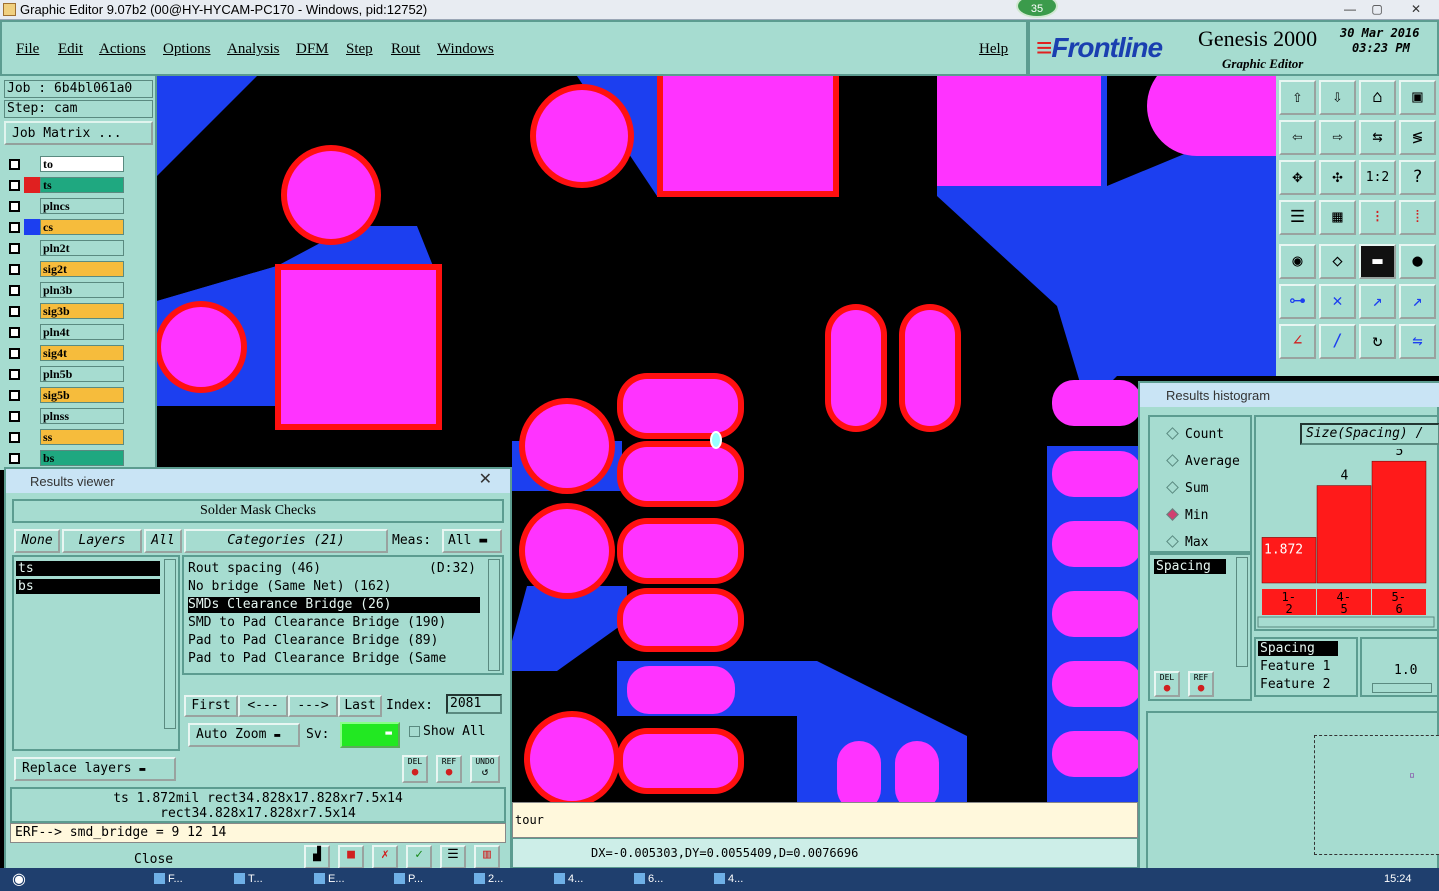  Describe the element at coordinates (122, 49) in the screenshot. I see `menu-actions: Actions` at that location.